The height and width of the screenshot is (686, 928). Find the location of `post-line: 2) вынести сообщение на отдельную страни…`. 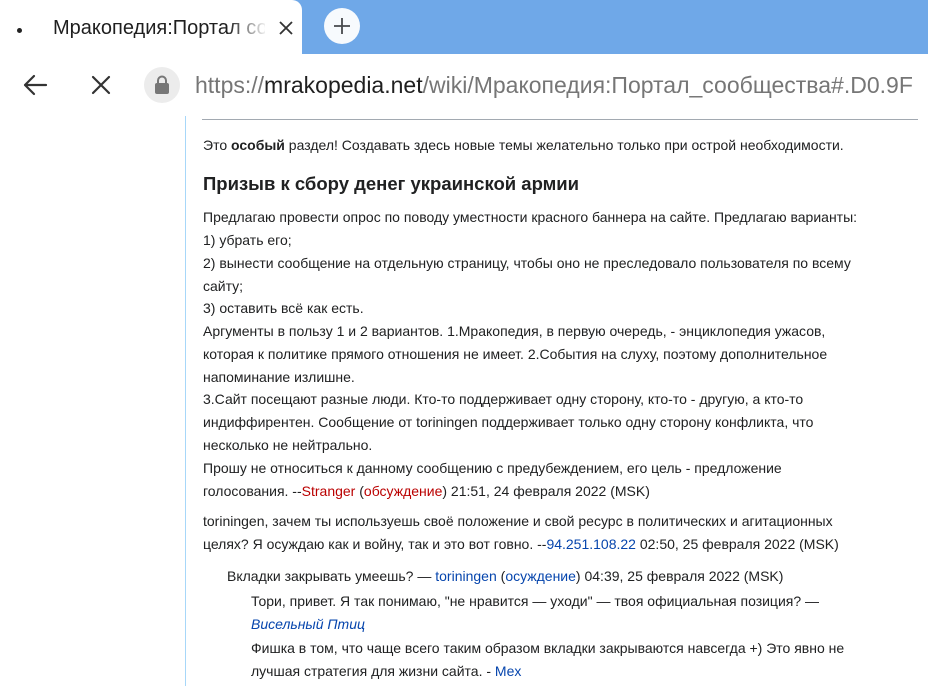

post-line: 2) вынести сообщение на отдельную страни… is located at coordinates (527, 263).